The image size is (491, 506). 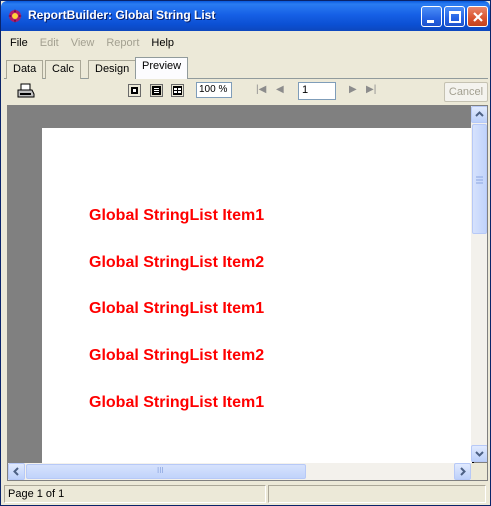 What do you see at coordinates (466, 92) in the screenshot?
I see `cancel-button: Cancel` at bounding box center [466, 92].